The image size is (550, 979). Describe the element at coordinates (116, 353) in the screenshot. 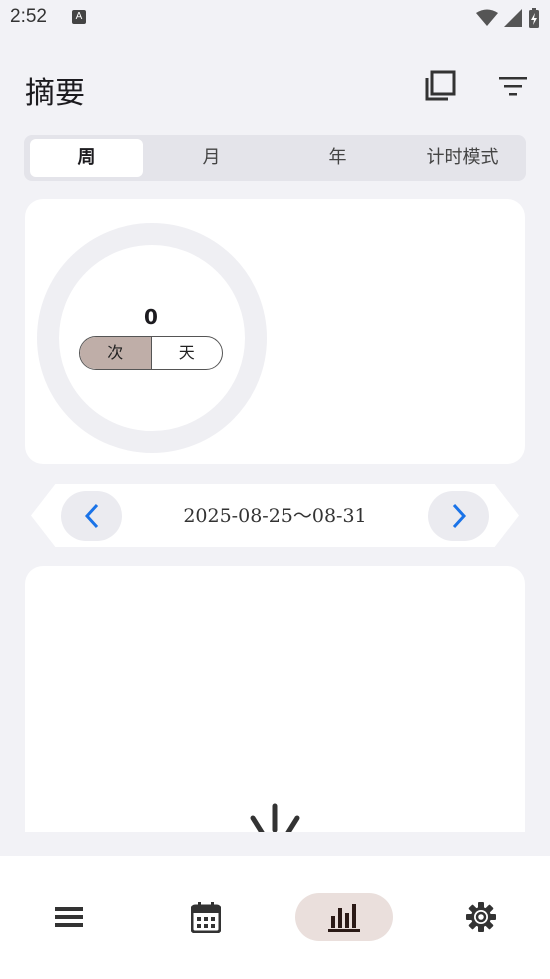

I see `unit-times-option: 次` at that location.